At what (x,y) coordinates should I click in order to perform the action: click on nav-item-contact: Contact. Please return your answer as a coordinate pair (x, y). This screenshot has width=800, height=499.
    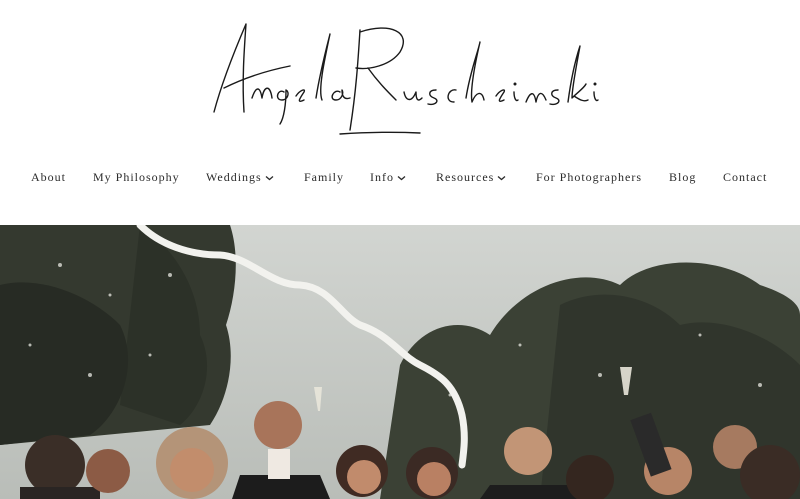
    Looking at the image, I should click on (745, 177).